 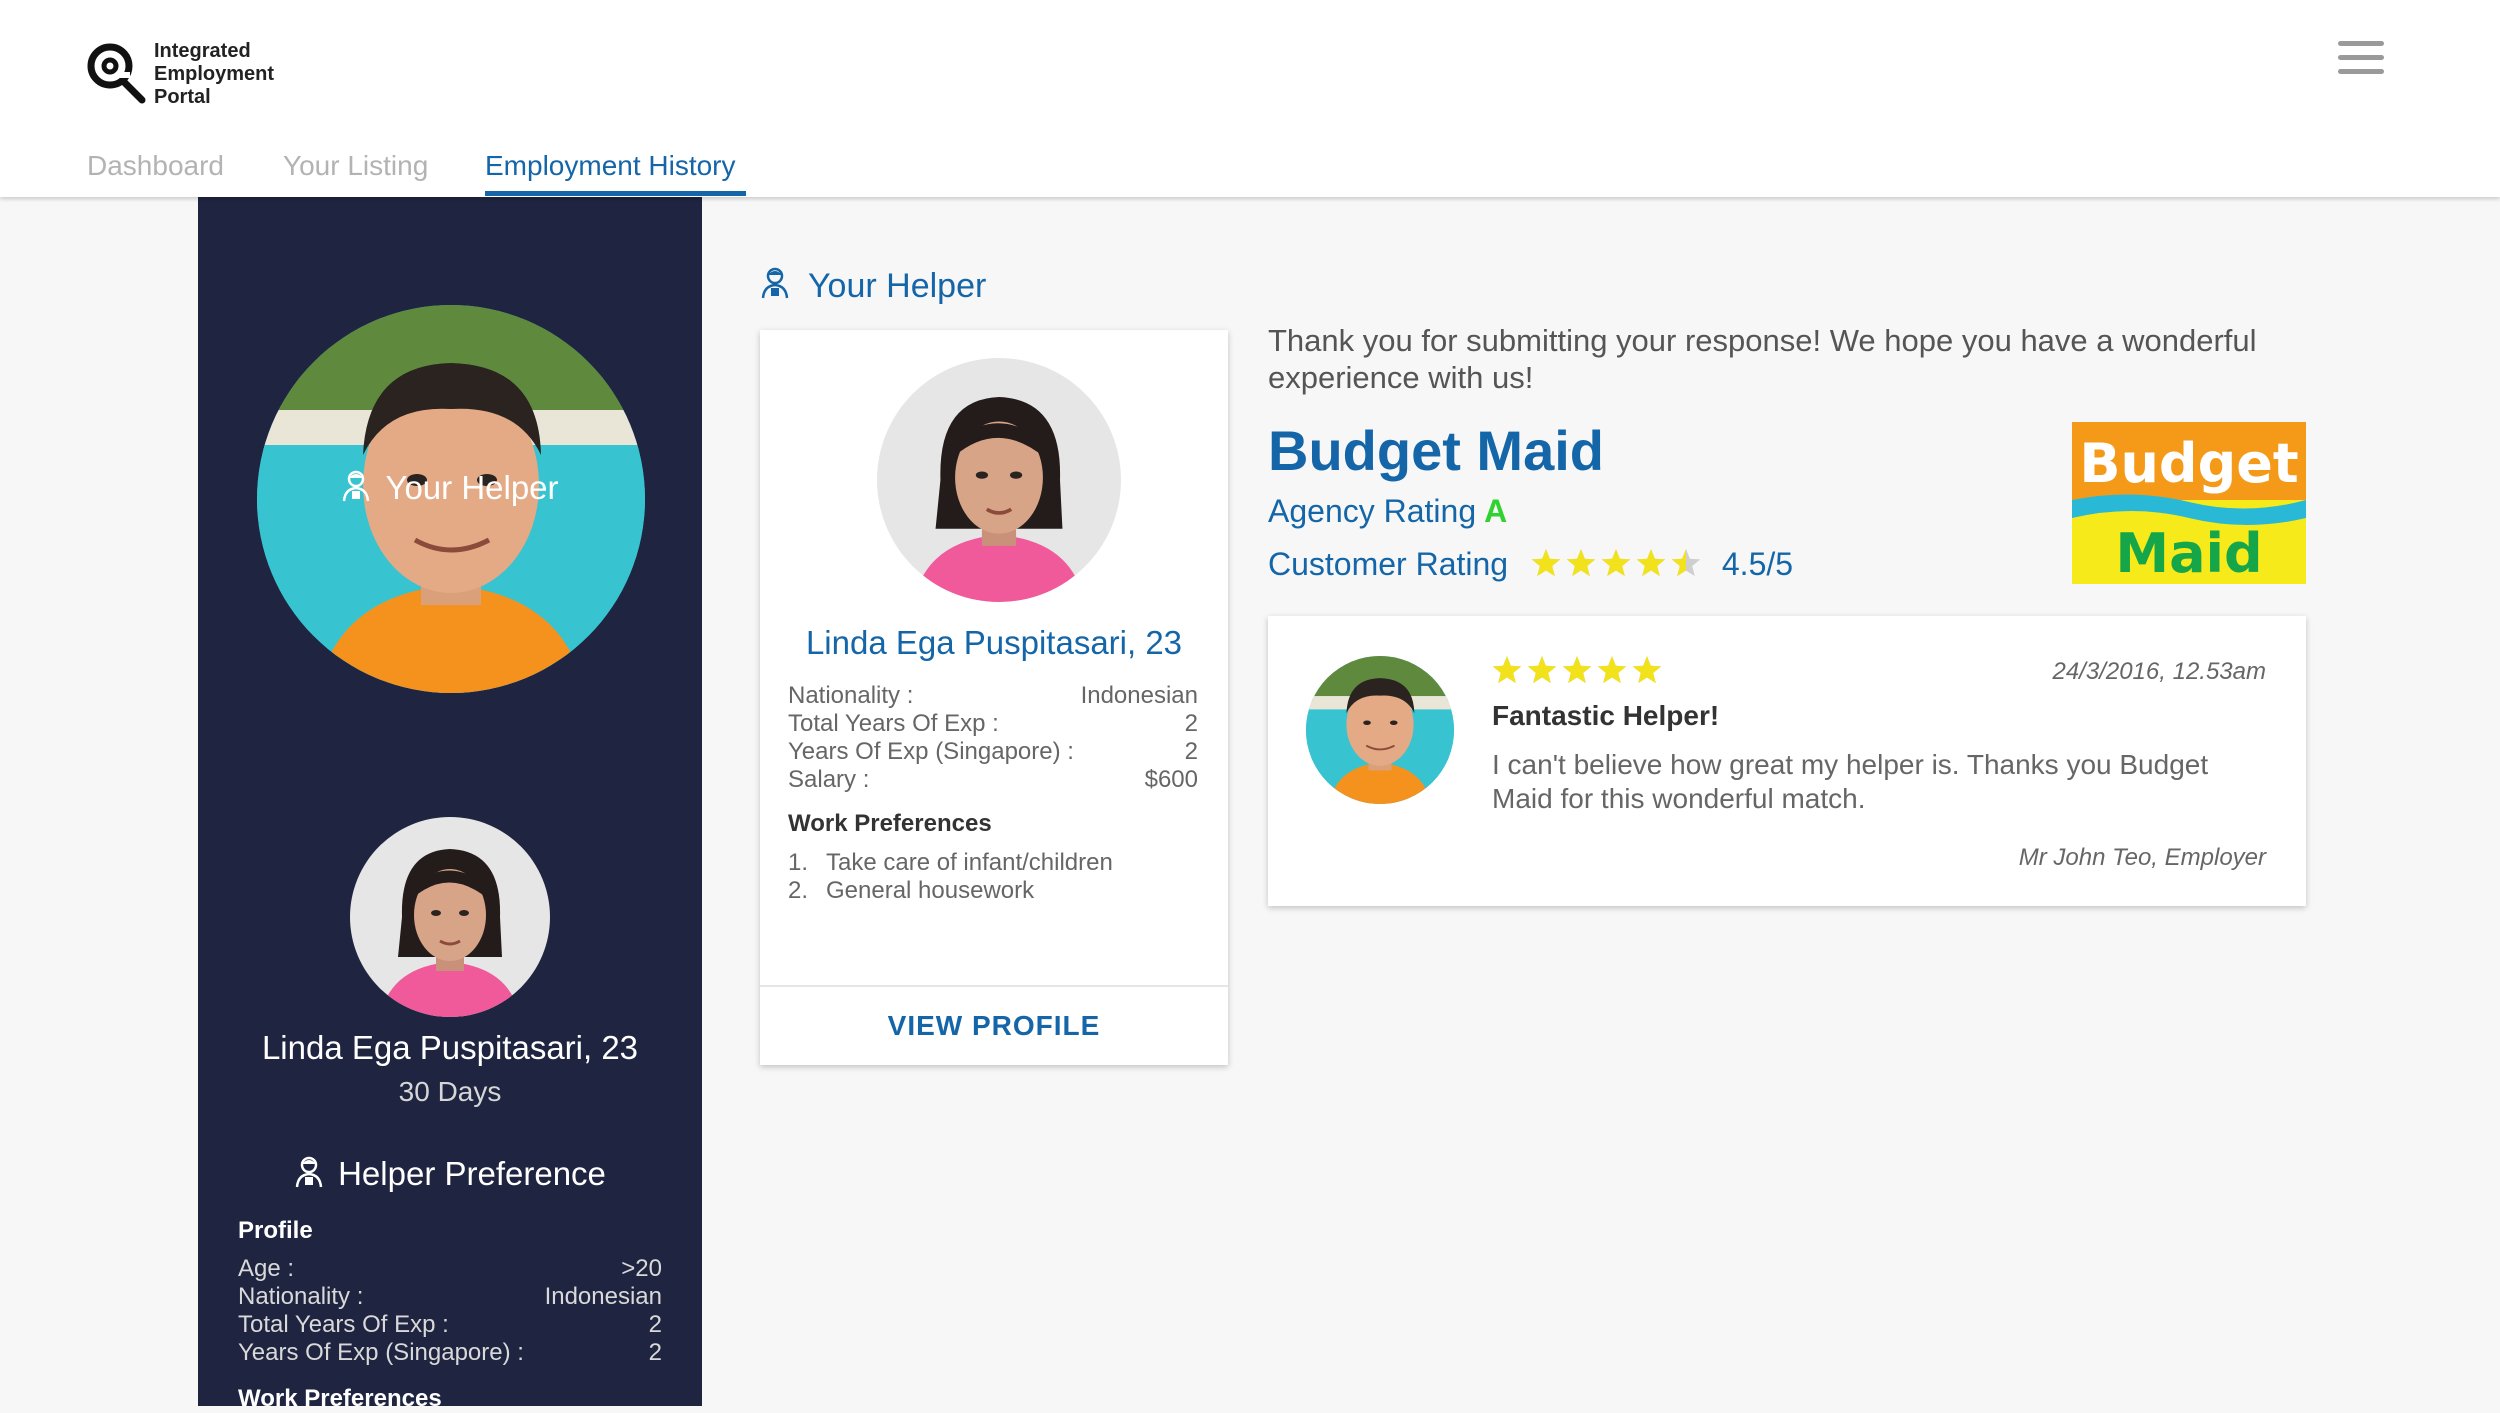 I want to click on agency-rating: Agency Rating A, so click(x=1387, y=511).